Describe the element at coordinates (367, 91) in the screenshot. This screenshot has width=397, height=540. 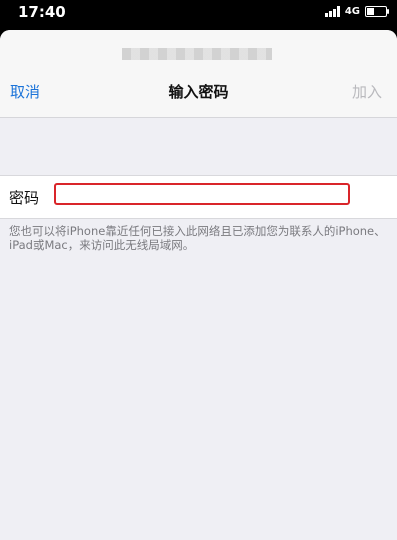
I see `join-button: 加入` at that location.